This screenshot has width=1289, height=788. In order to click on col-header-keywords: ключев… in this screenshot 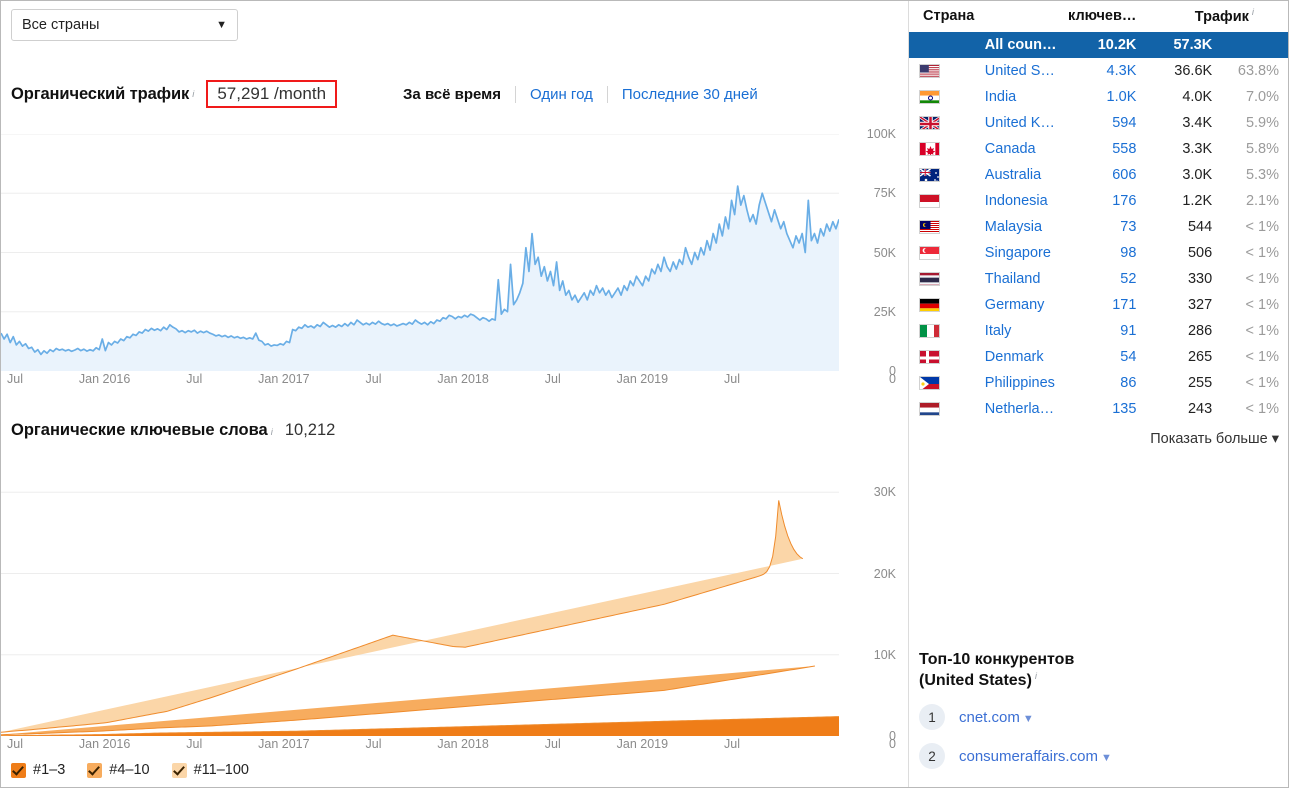, I will do `click(1098, 16)`.